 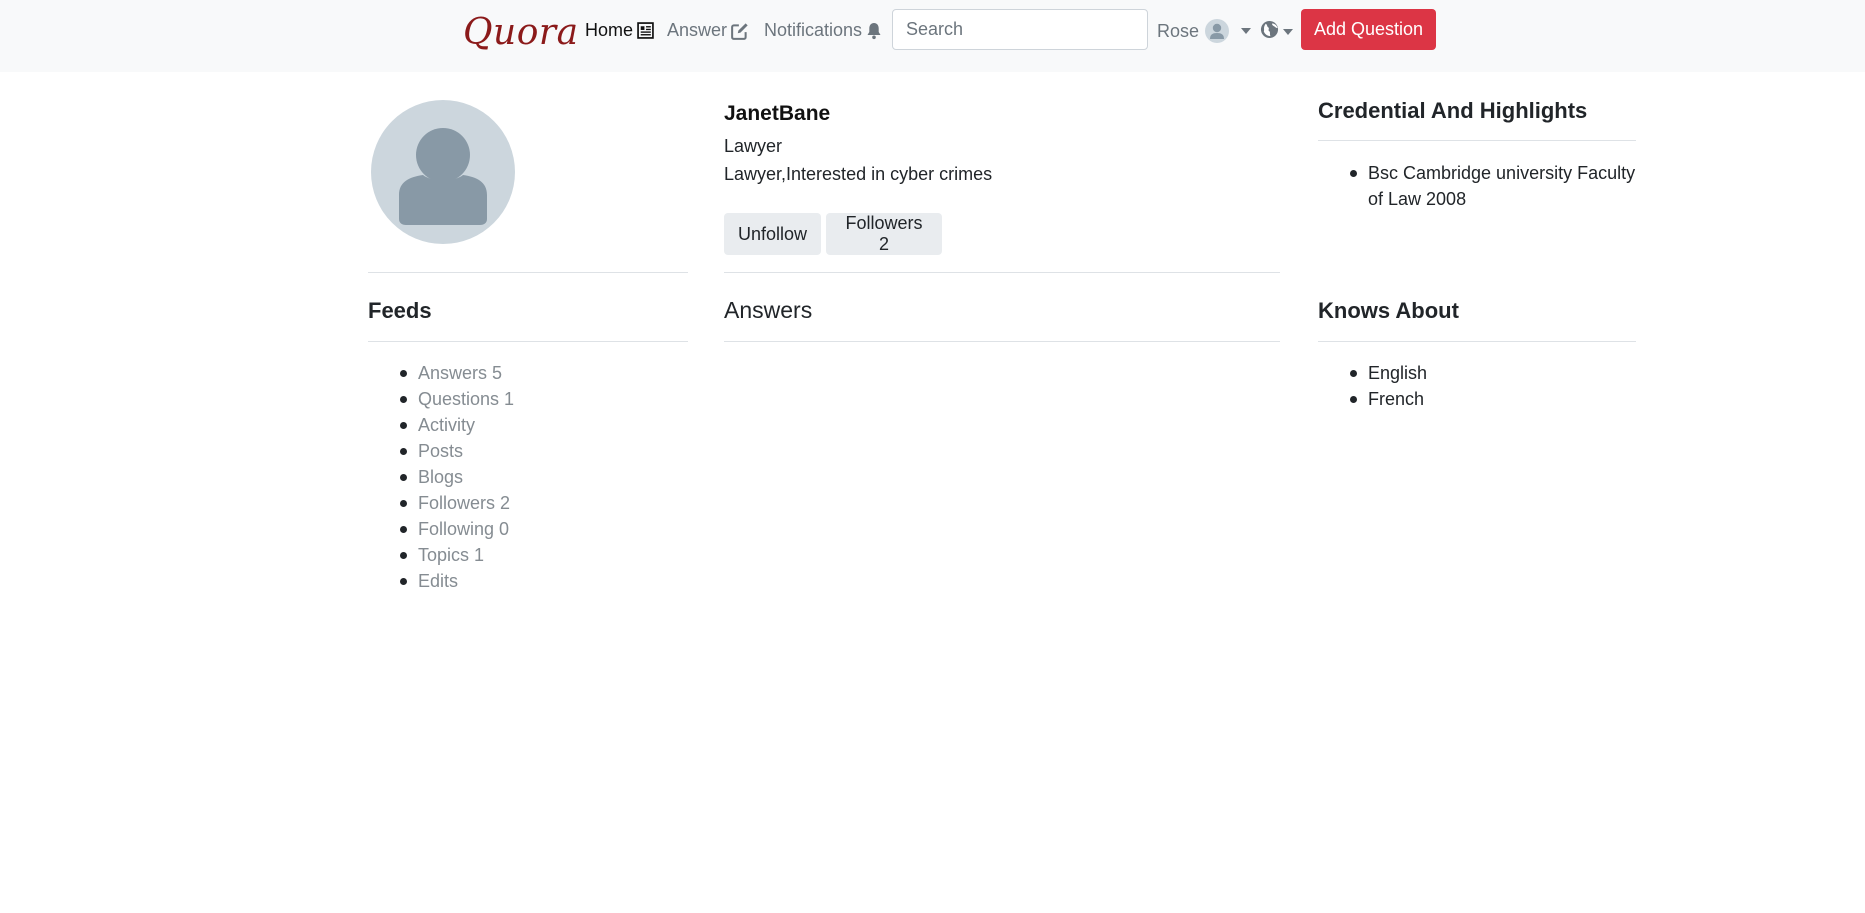 I want to click on list-item: Posts, so click(x=441, y=451).